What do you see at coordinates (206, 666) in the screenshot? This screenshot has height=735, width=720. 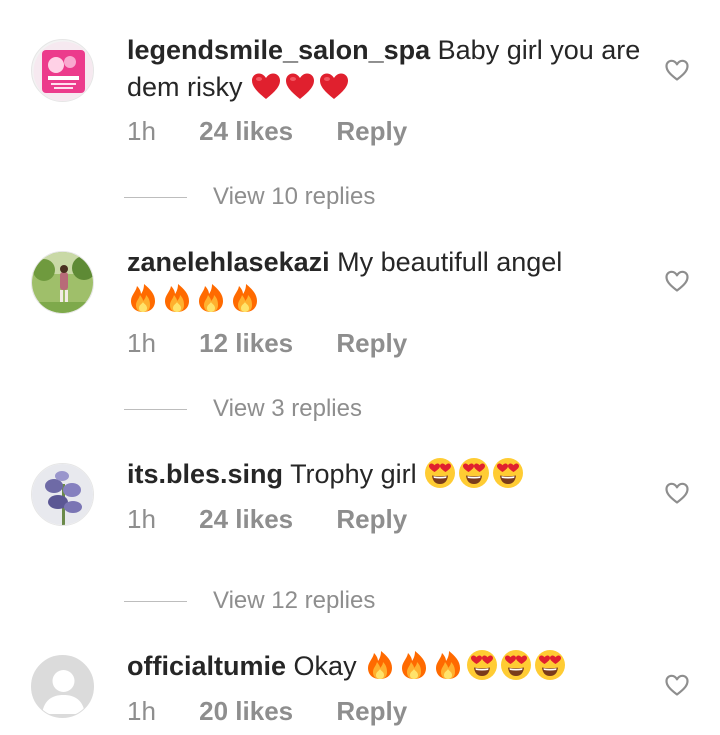 I see `comment-username: officialtumie` at bounding box center [206, 666].